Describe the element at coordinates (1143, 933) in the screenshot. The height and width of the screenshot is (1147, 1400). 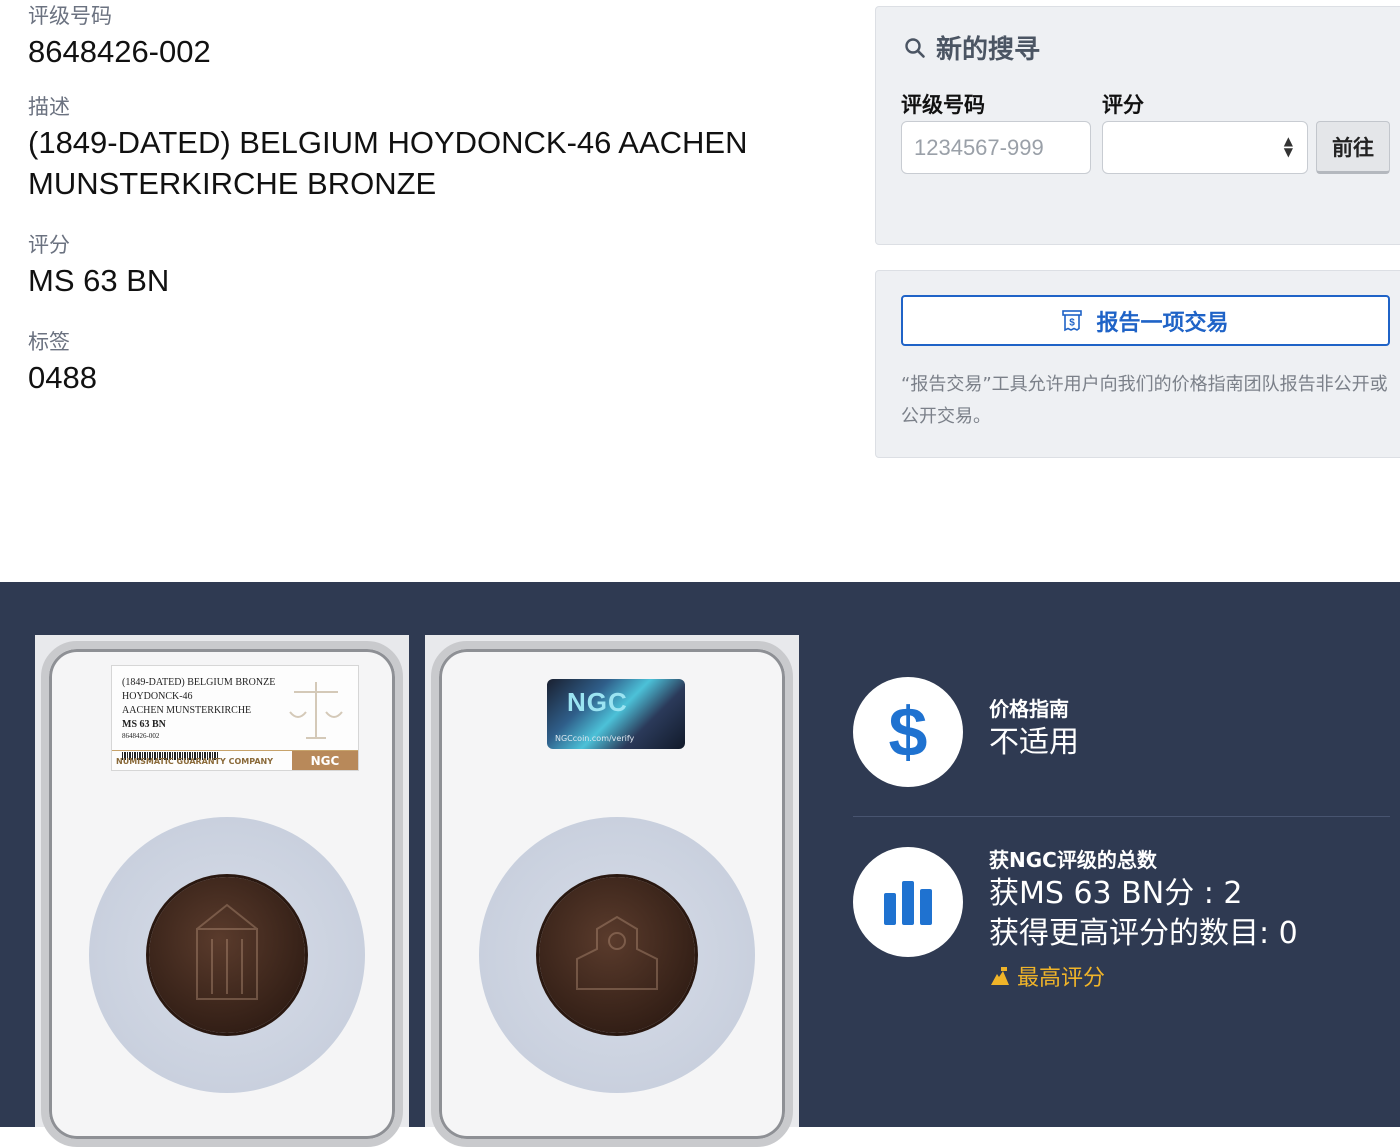
I see `population-higher: 获得更高评分的数目: 0` at that location.